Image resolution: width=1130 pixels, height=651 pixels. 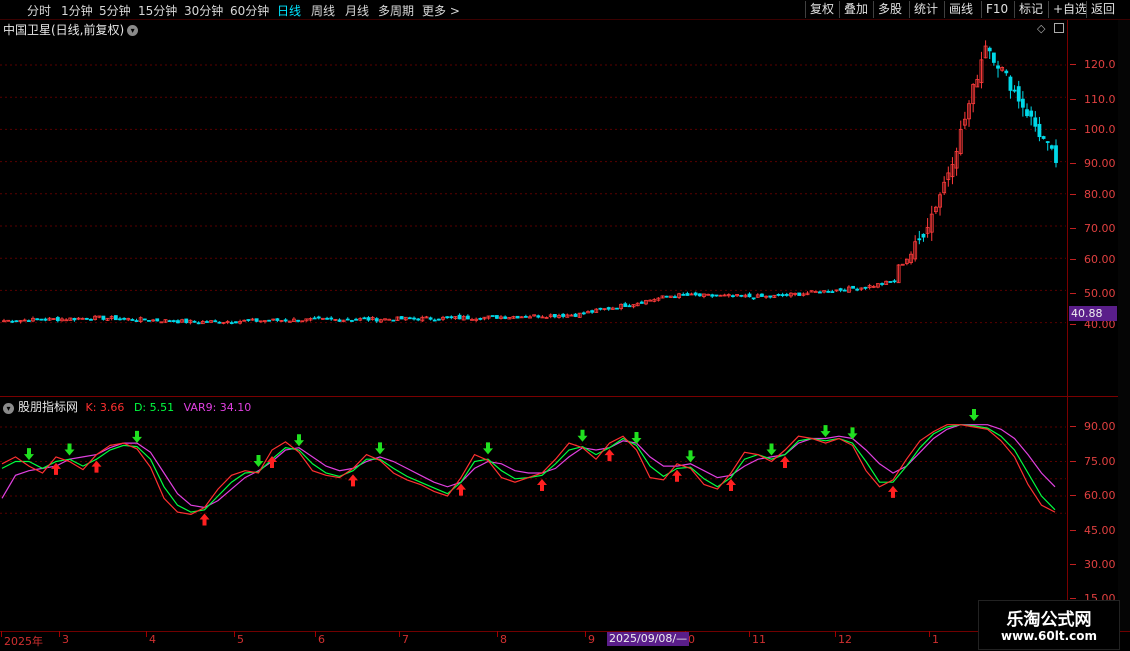 I want to click on time-label: 9, so click(x=590, y=638).